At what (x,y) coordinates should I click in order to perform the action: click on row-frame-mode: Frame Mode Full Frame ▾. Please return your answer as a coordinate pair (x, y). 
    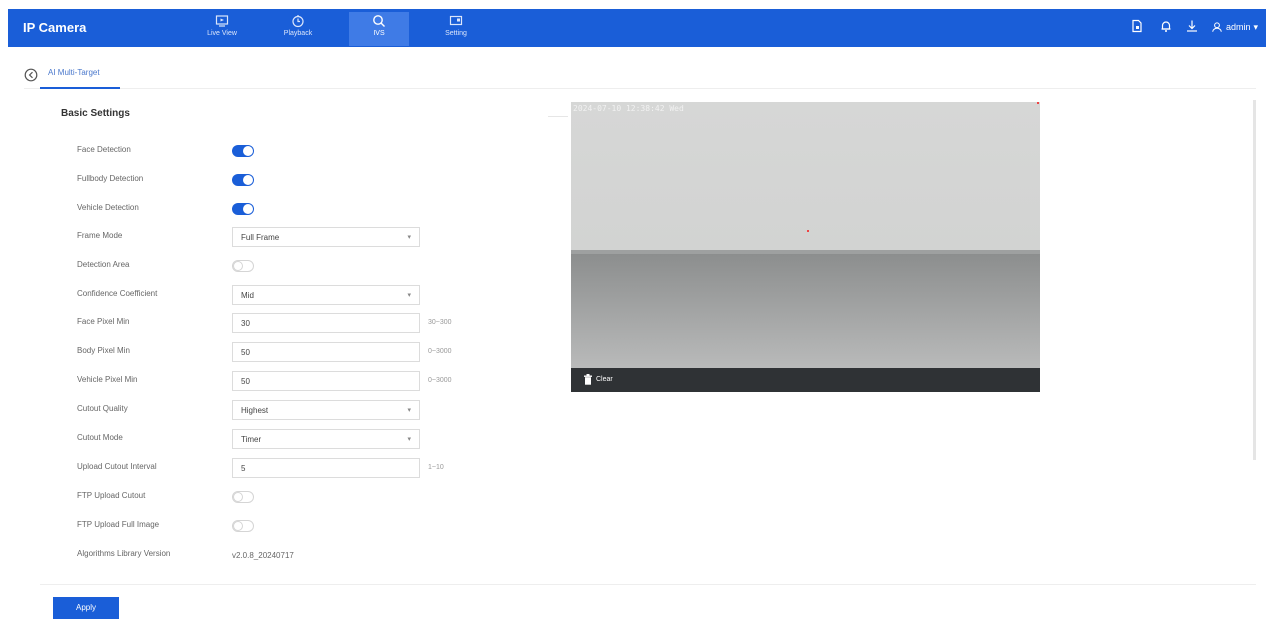
    Looking at the image, I should click on (287, 238).